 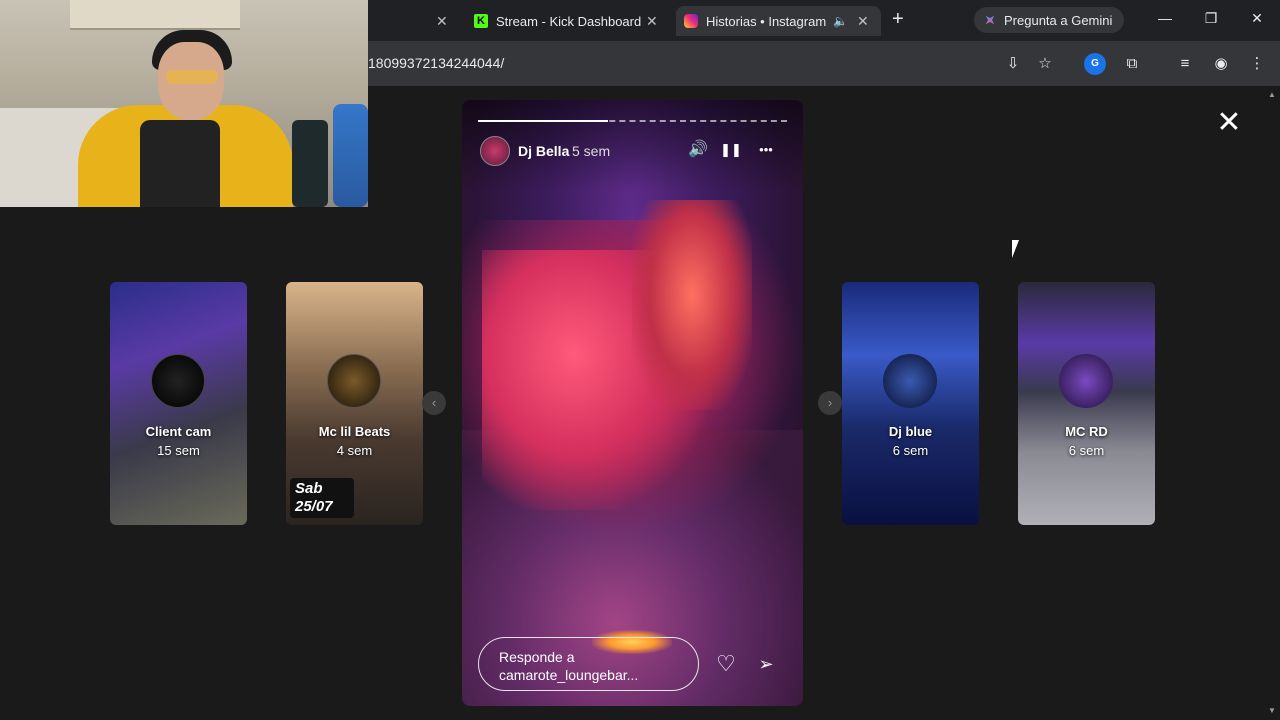 I want to click on tab-instagram-stories: Historias • Instagram 🔈 ✕, so click(x=778, y=21).